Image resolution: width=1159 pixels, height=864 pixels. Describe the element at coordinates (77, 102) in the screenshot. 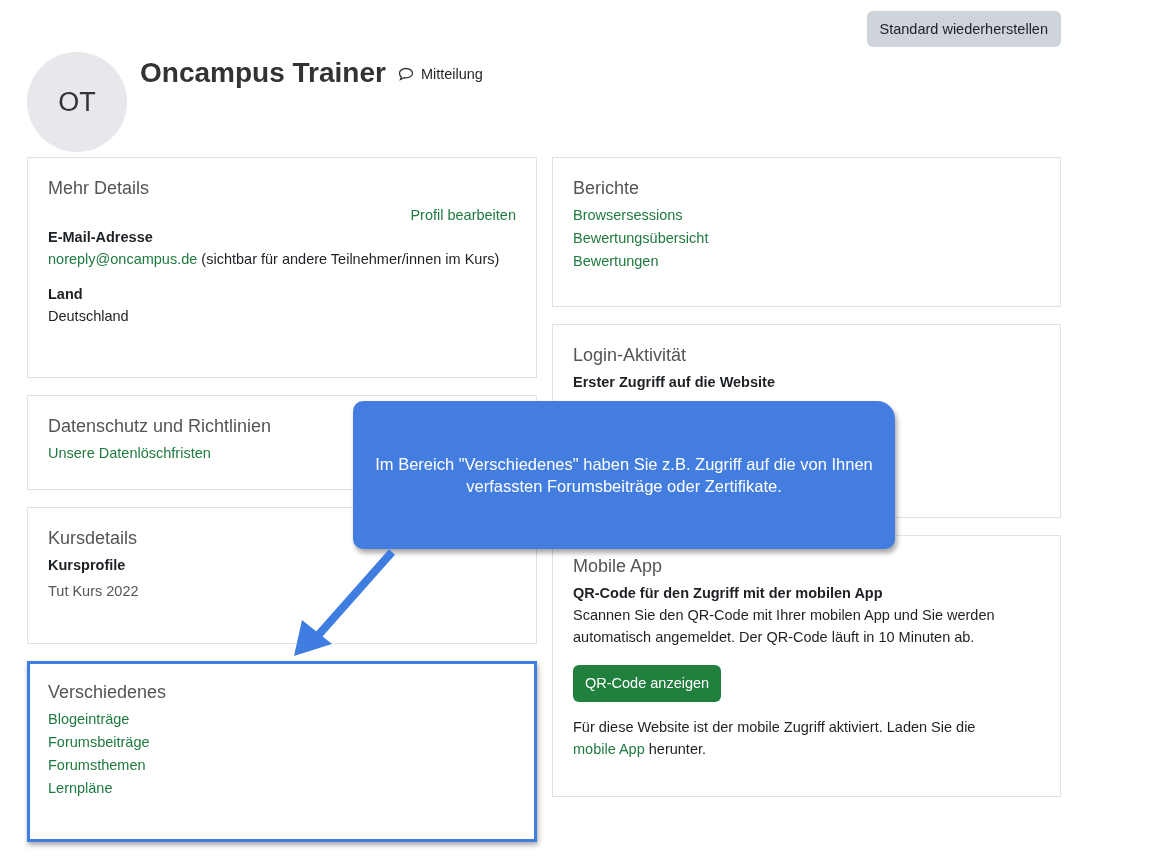

I see `avatar-initials: OT` at that location.